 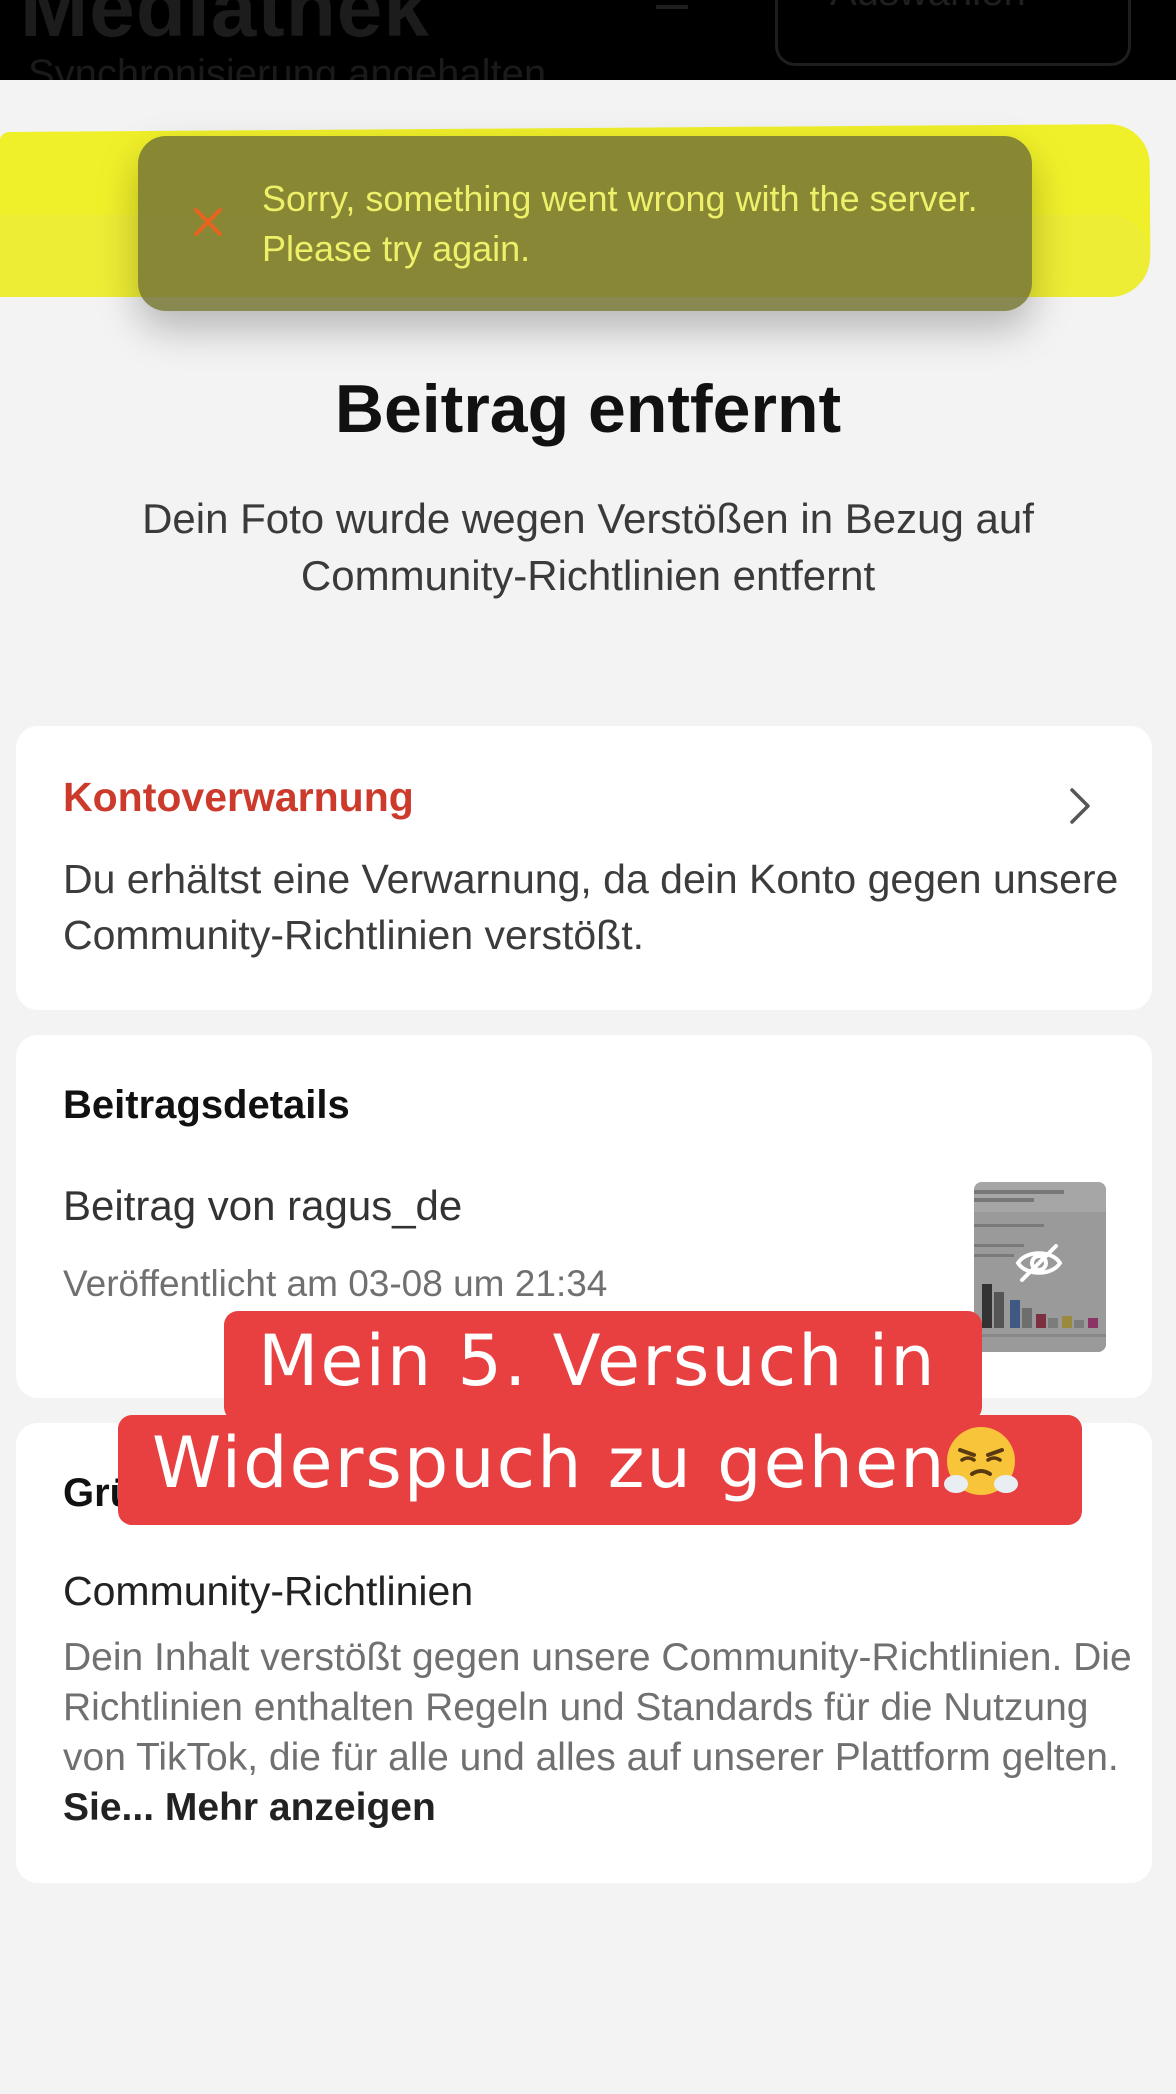 I want to click on angry-steam-face-emoji, so click(x=981, y=1461).